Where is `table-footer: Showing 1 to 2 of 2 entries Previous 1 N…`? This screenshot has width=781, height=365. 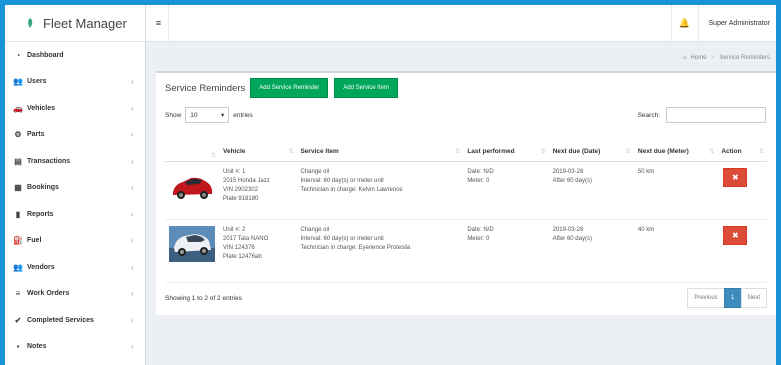 table-footer: Showing 1 to 2 of 2 entries Previous 1 N… is located at coordinates (466, 298).